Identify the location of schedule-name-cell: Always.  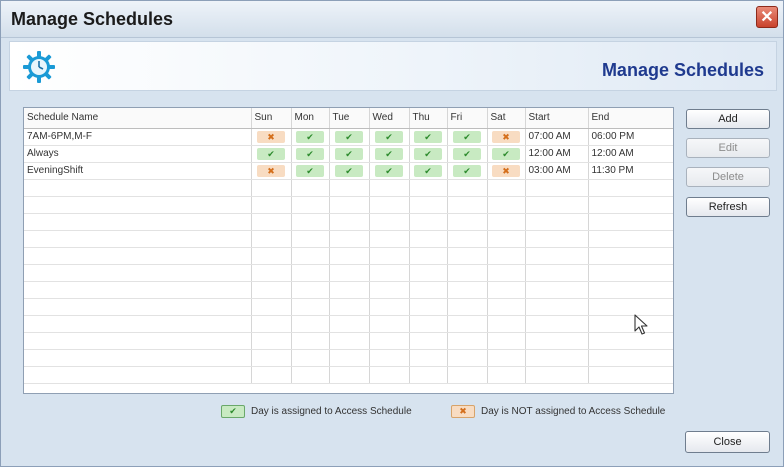
(138, 154).